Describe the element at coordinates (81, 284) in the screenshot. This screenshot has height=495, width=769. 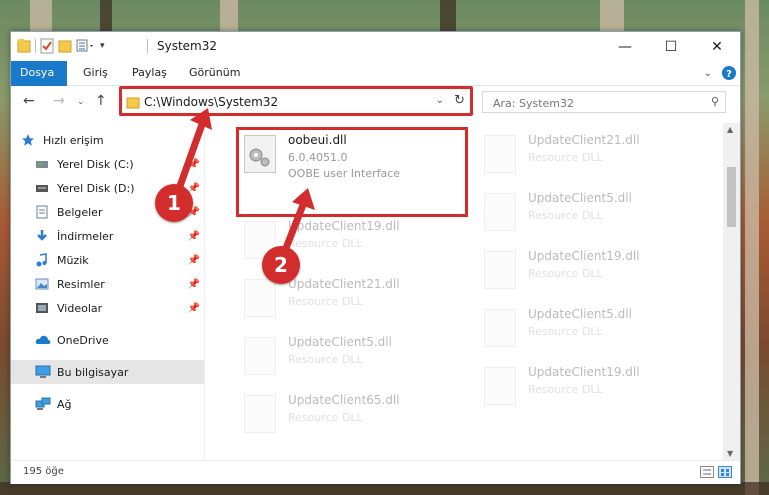
I see `sidebar-item-label: Resimler` at that location.